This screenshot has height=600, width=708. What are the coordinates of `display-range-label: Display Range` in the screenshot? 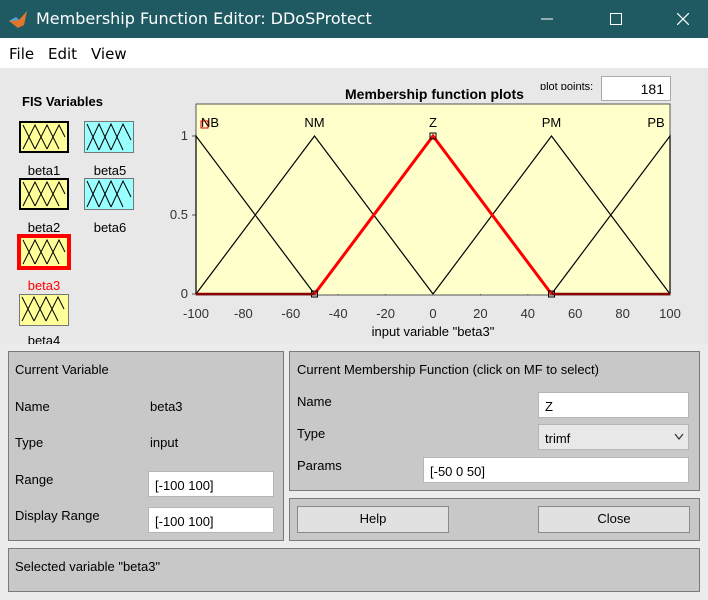 It's located at (57, 515).